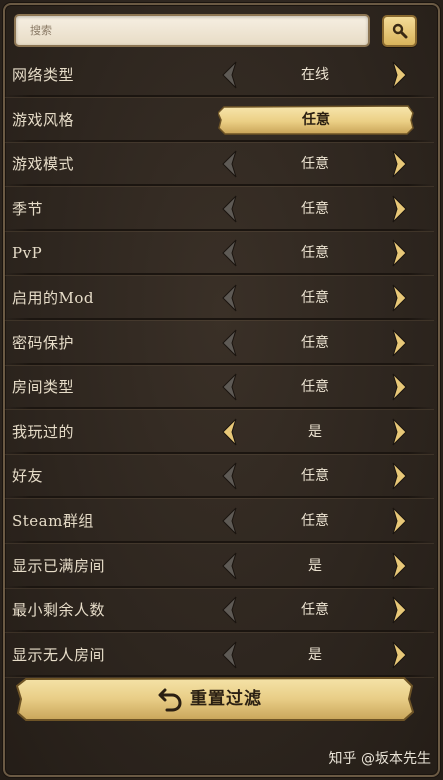 This screenshot has width=443, height=780. What do you see at coordinates (53, 521) in the screenshot?
I see `filter-row-label: Steam群组` at bounding box center [53, 521].